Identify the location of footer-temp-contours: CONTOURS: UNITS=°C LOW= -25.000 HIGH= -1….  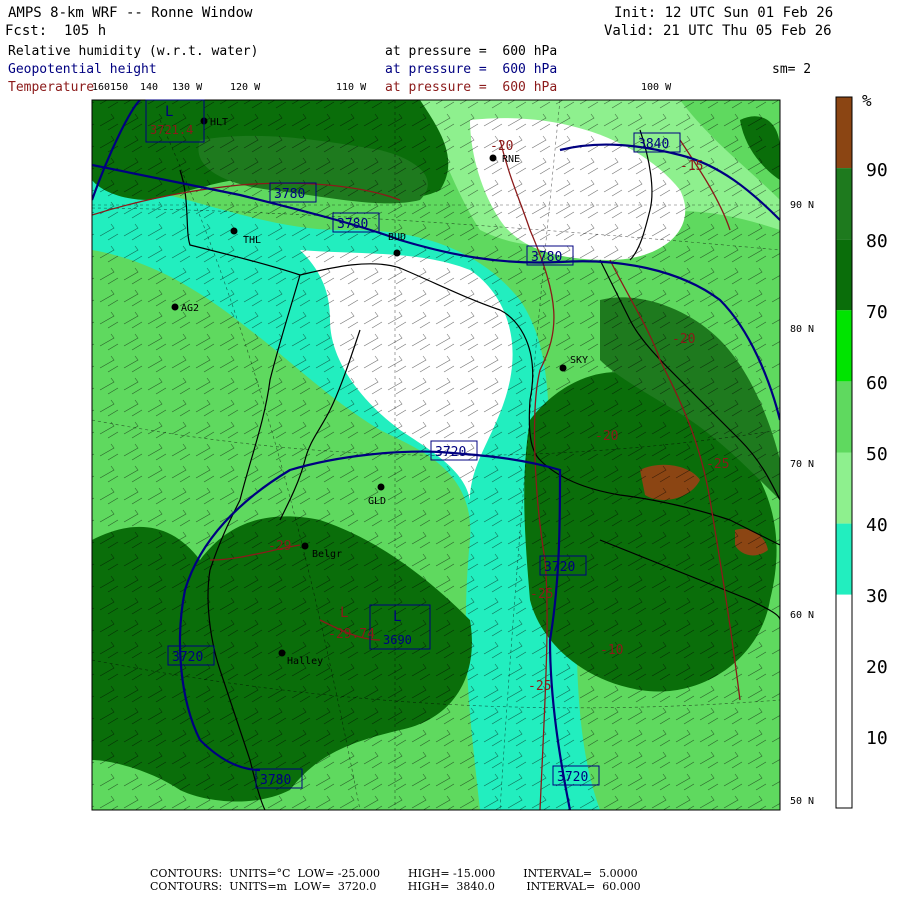
(394, 873).